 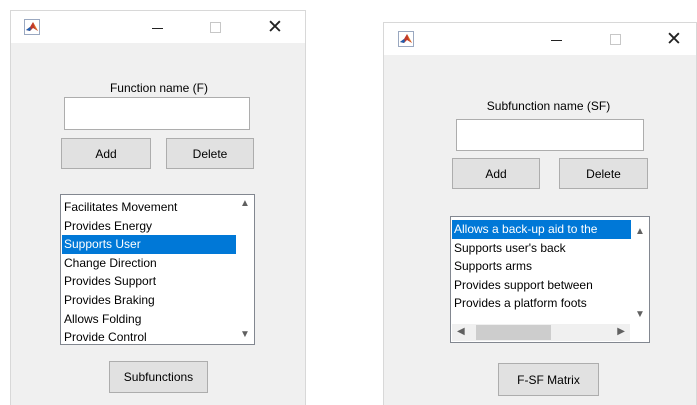 I want to click on list-item: Facilitates Movement, so click(x=149, y=207).